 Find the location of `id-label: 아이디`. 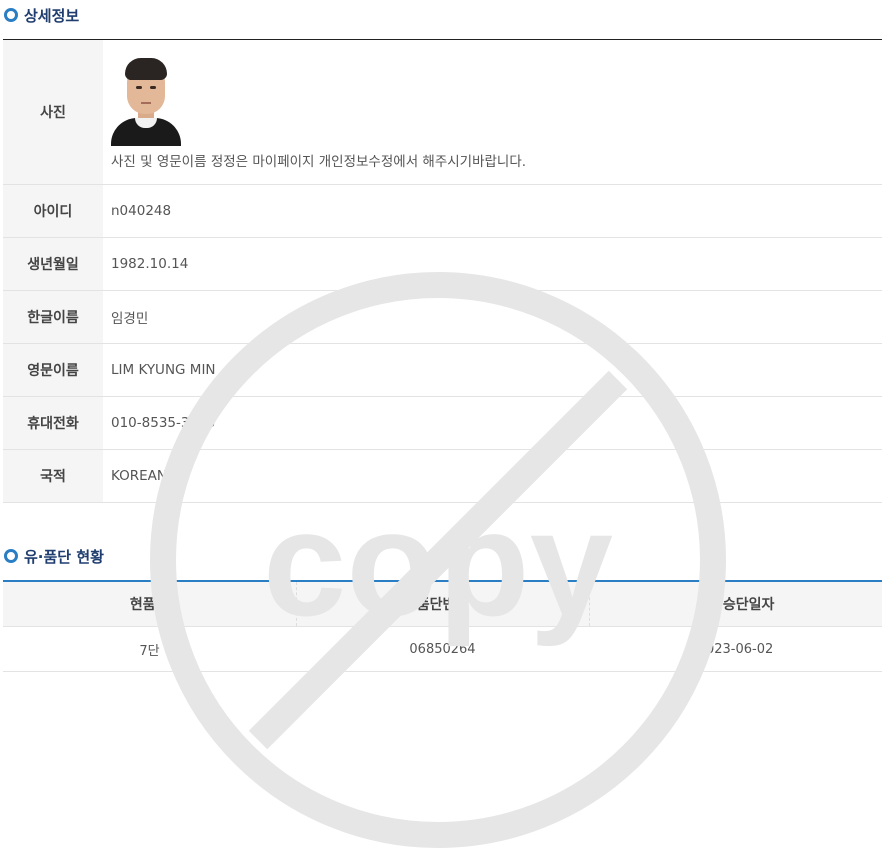

id-label: 아이디 is located at coordinates (53, 211).